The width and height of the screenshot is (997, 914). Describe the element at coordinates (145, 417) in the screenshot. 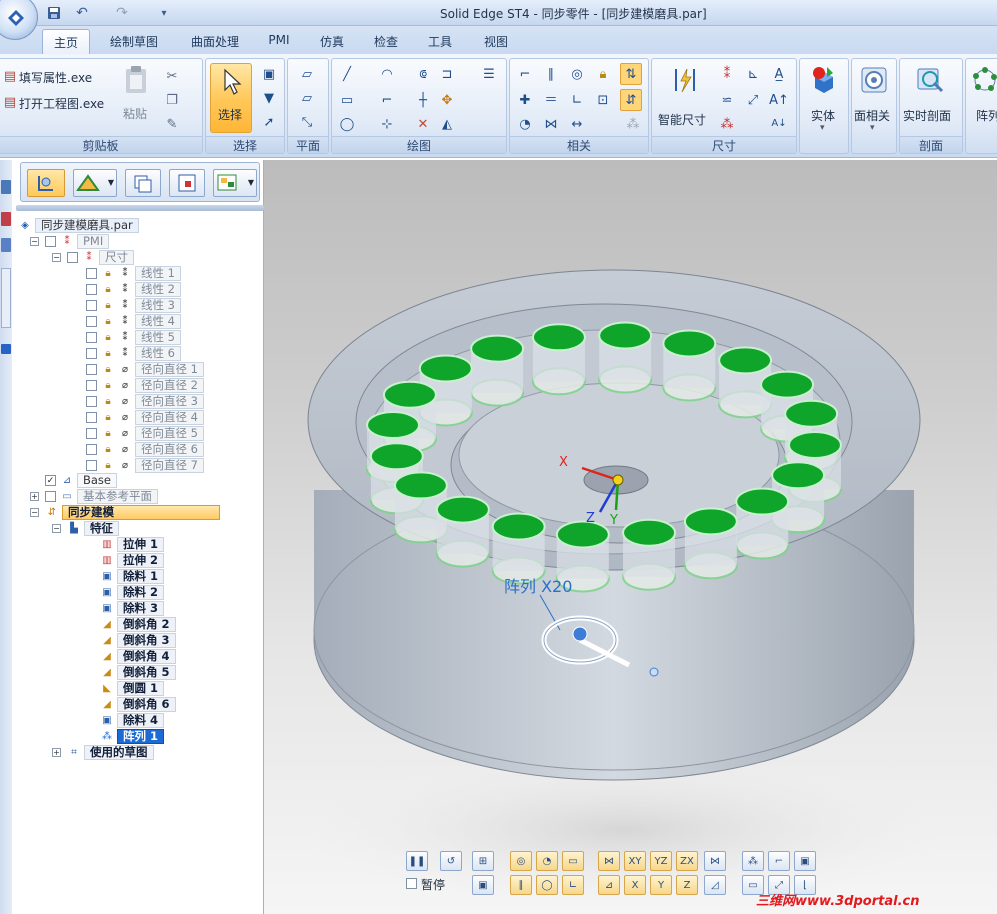

I see `tree-item: 🔒︎ ⌀ 径向直径 4` at that location.